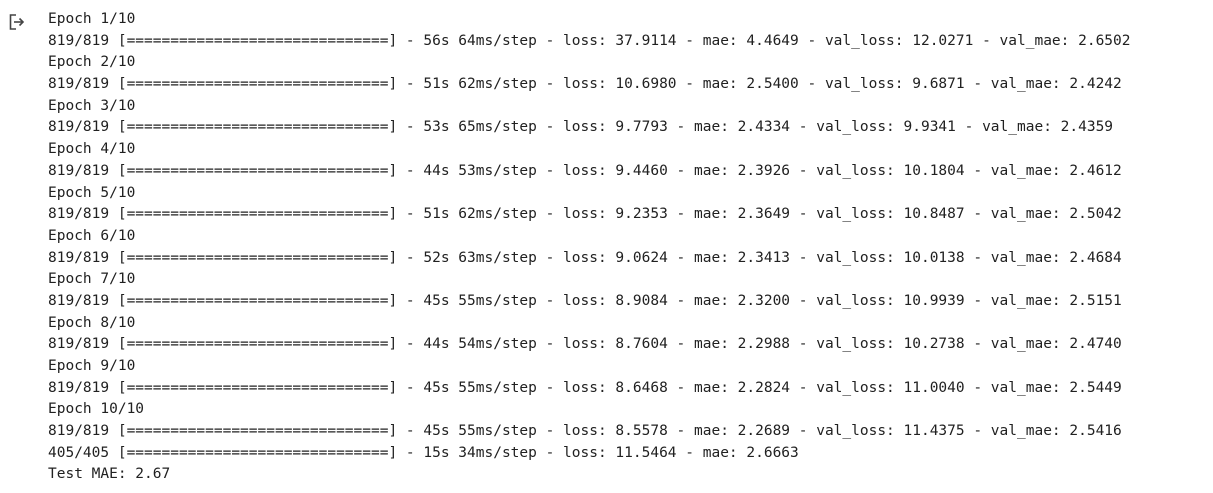 Image resolution: width=1213 pixels, height=493 pixels. What do you see at coordinates (92, 105) in the screenshot?
I see `output-line-epoch-3: Epoch 3/10` at bounding box center [92, 105].